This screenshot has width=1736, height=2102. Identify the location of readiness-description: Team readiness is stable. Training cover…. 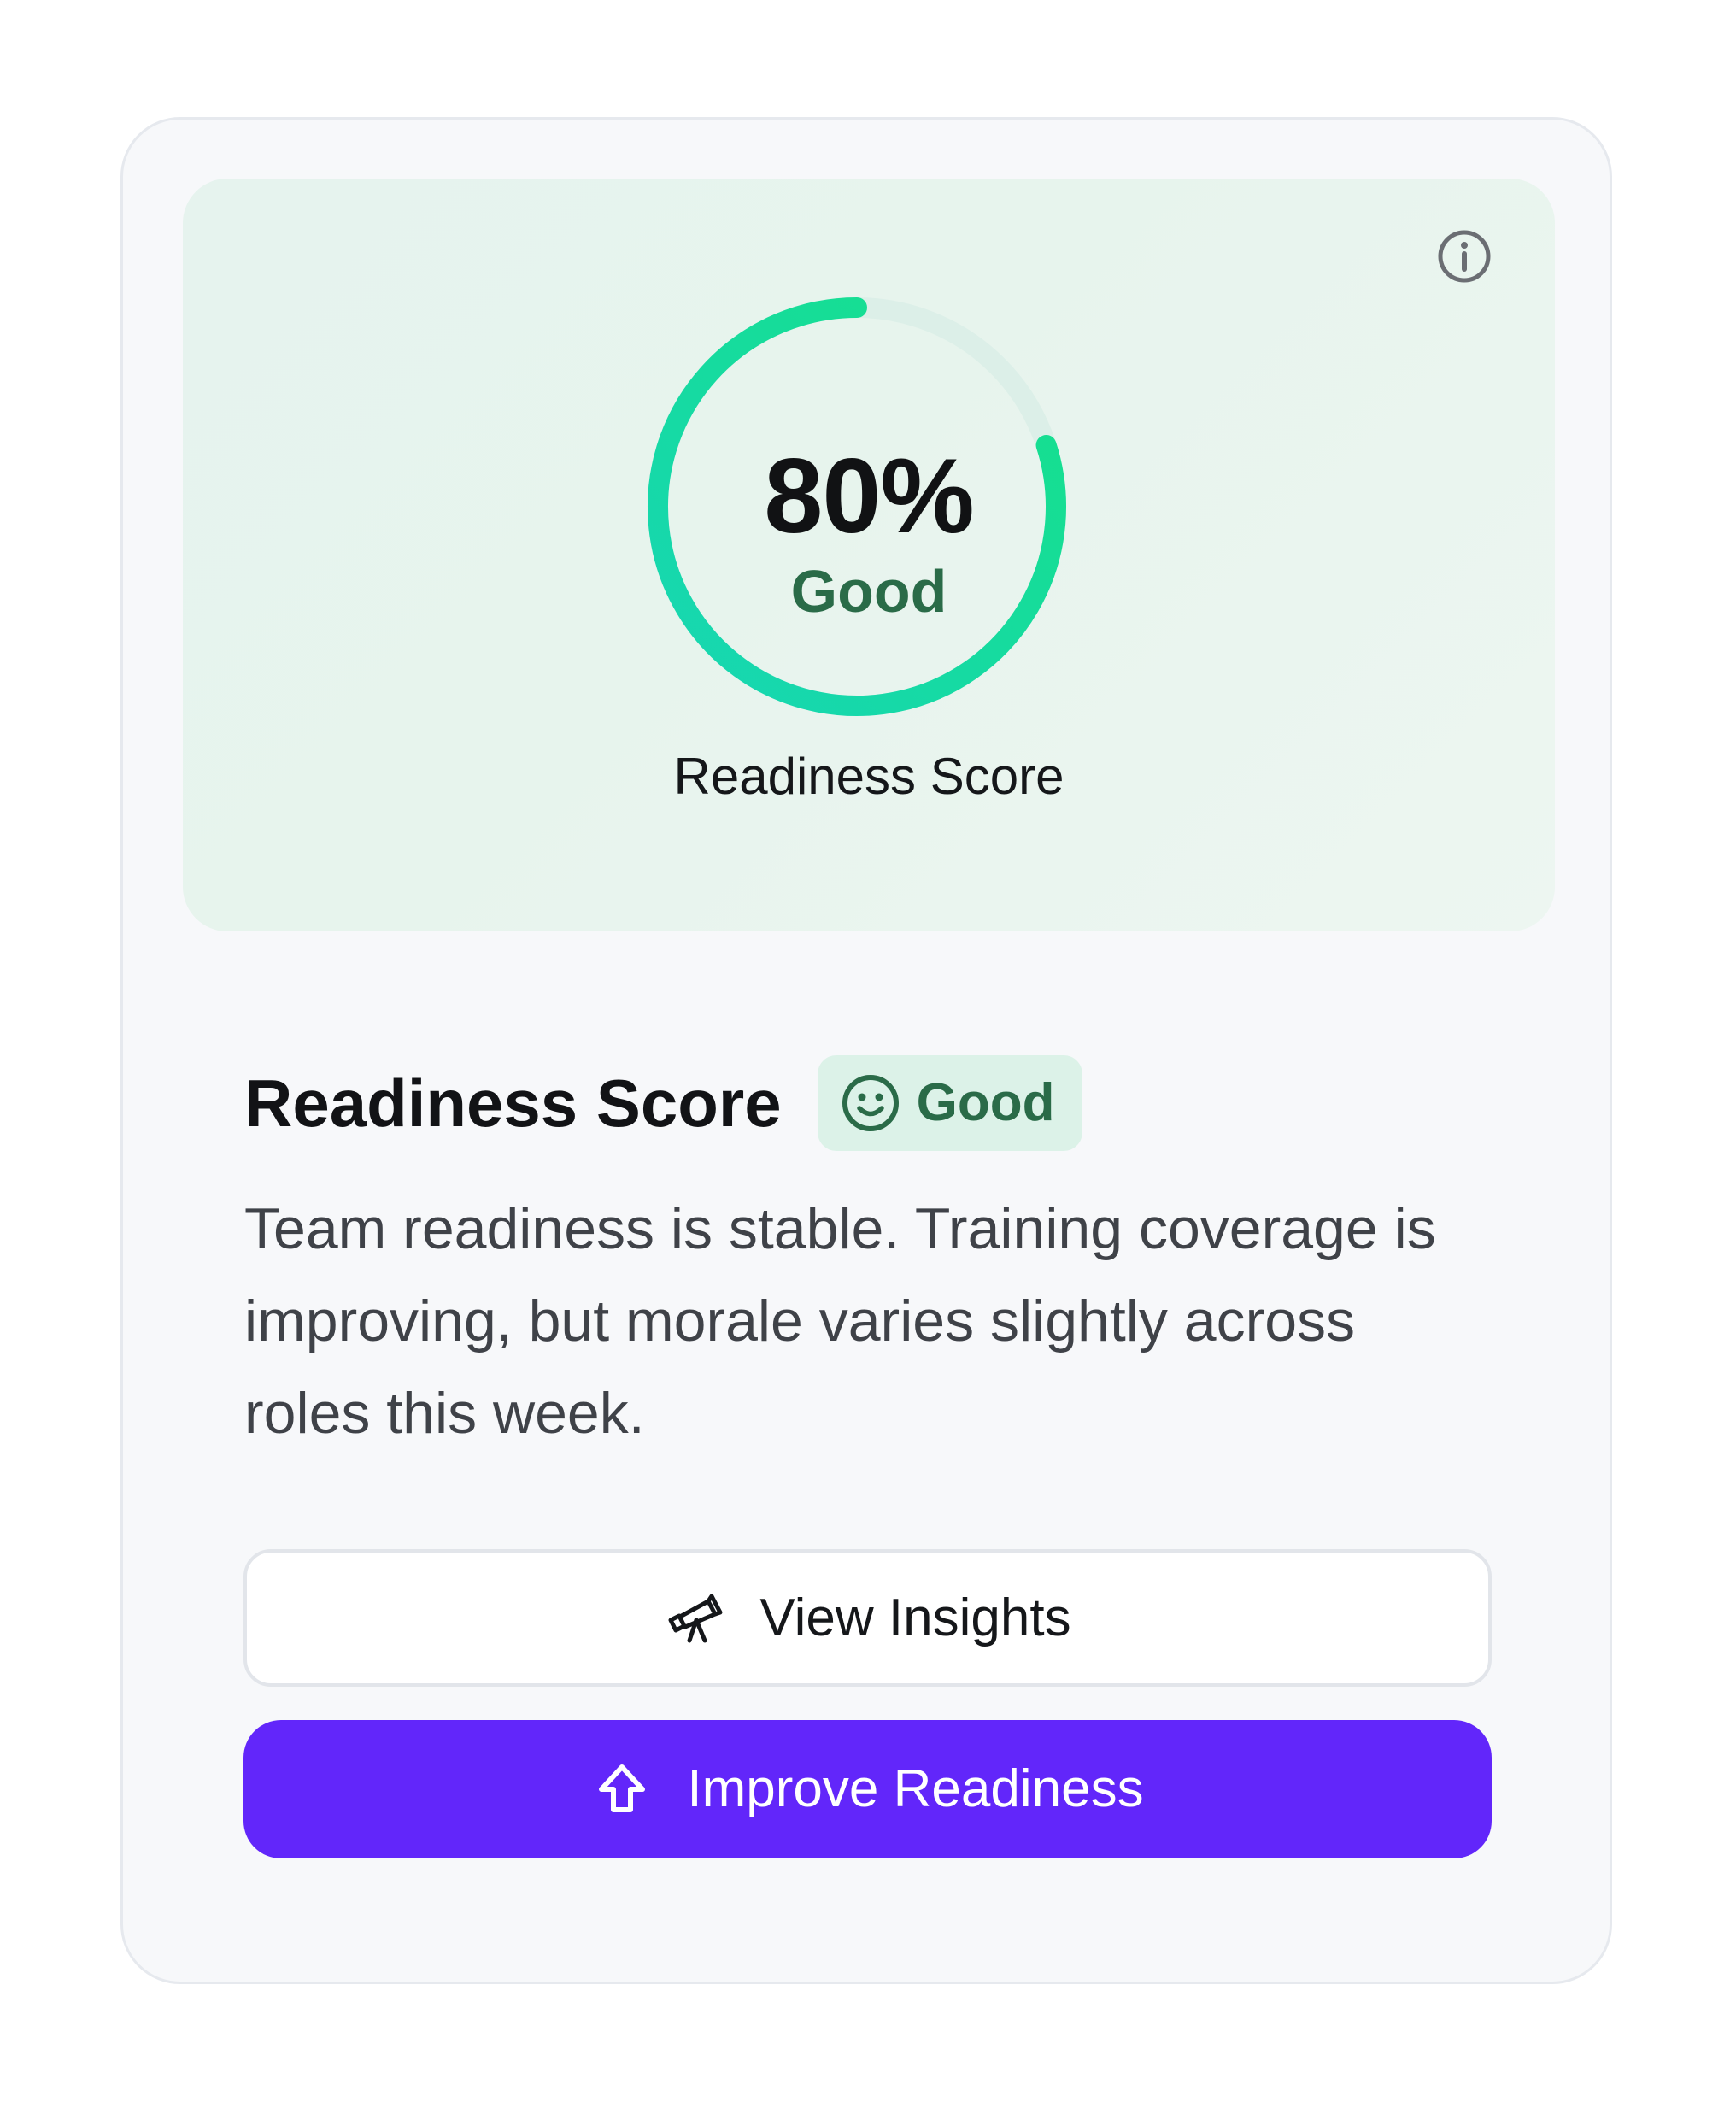
(840, 1321).